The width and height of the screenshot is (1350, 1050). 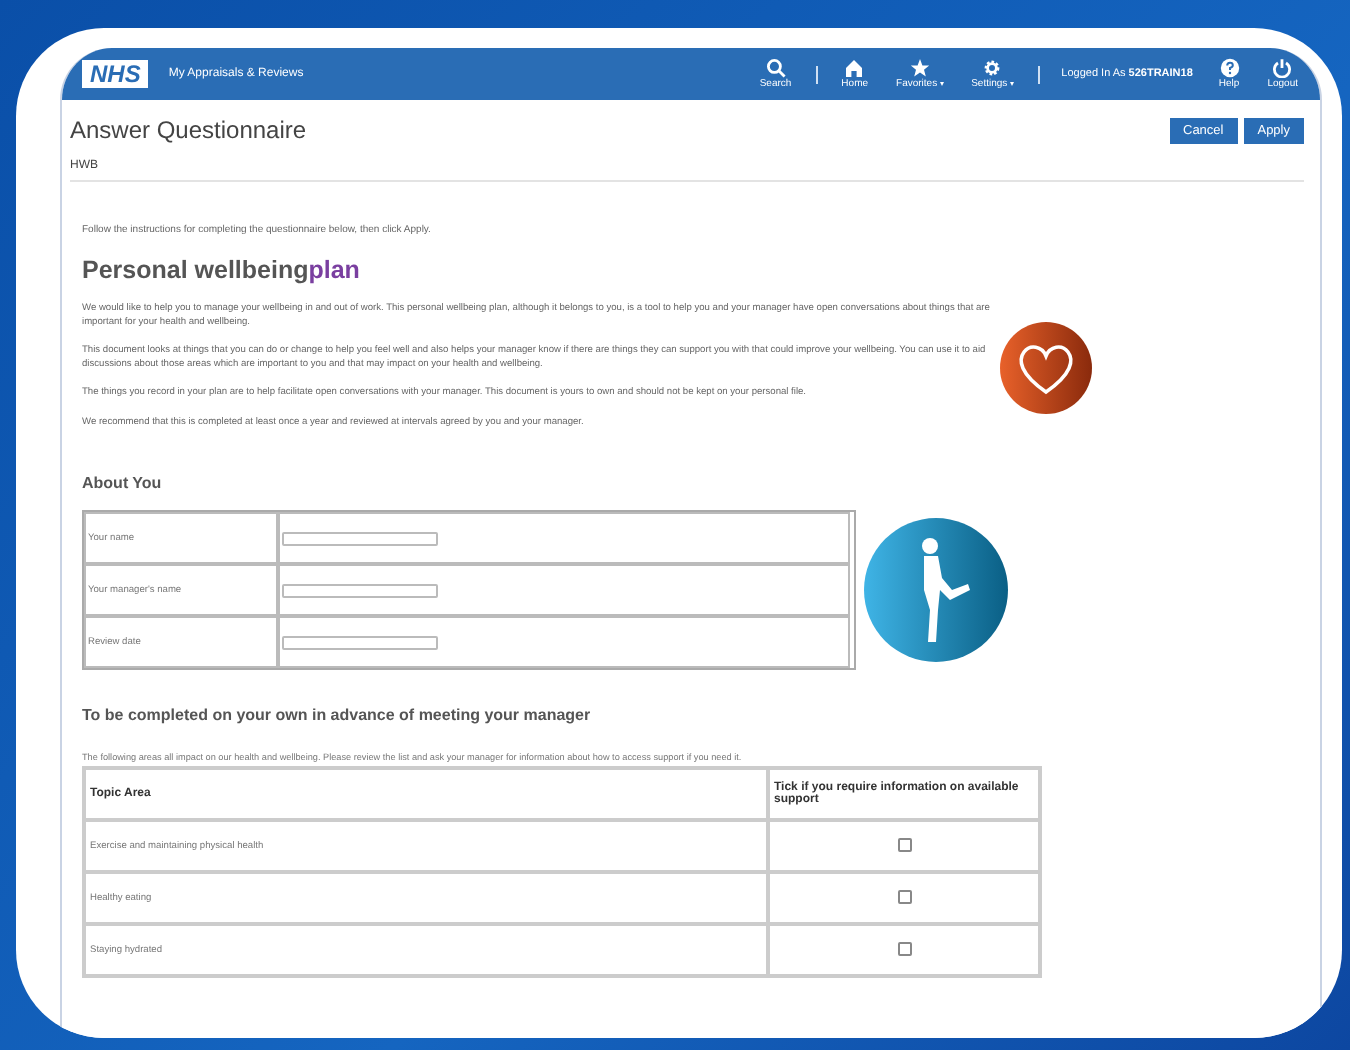 What do you see at coordinates (1229, 68) in the screenshot?
I see `help-icon` at bounding box center [1229, 68].